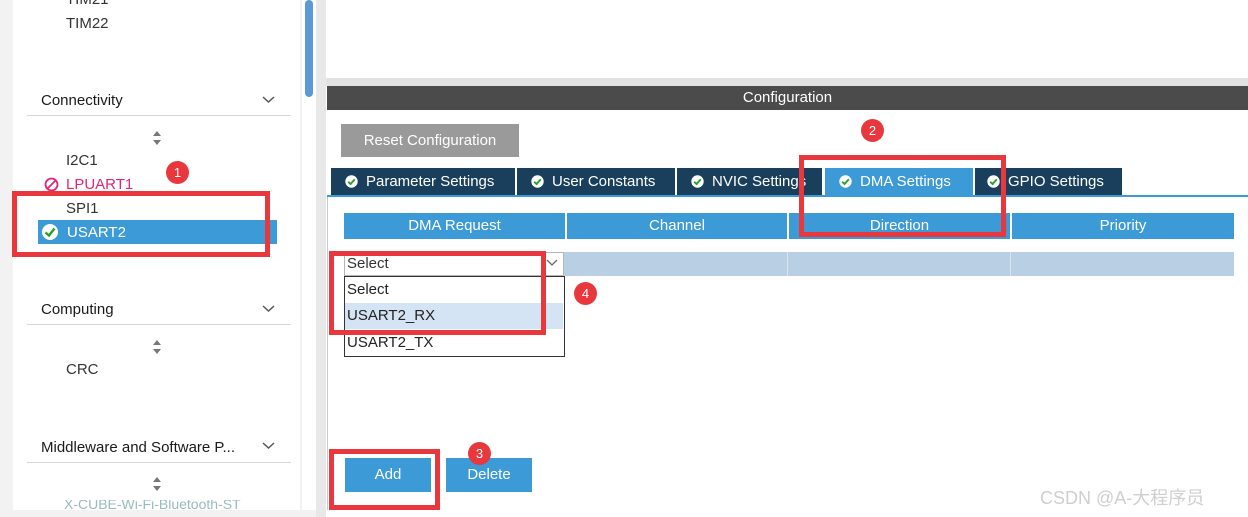 This screenshot has height=517, width=1248. What do you see at coordinates (1056, 181) in the screenshot?
I see `tab-label: GPIO Settings` at bounding box center [1056, 181].